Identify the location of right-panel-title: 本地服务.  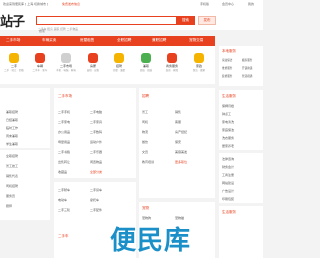
(229, 51).